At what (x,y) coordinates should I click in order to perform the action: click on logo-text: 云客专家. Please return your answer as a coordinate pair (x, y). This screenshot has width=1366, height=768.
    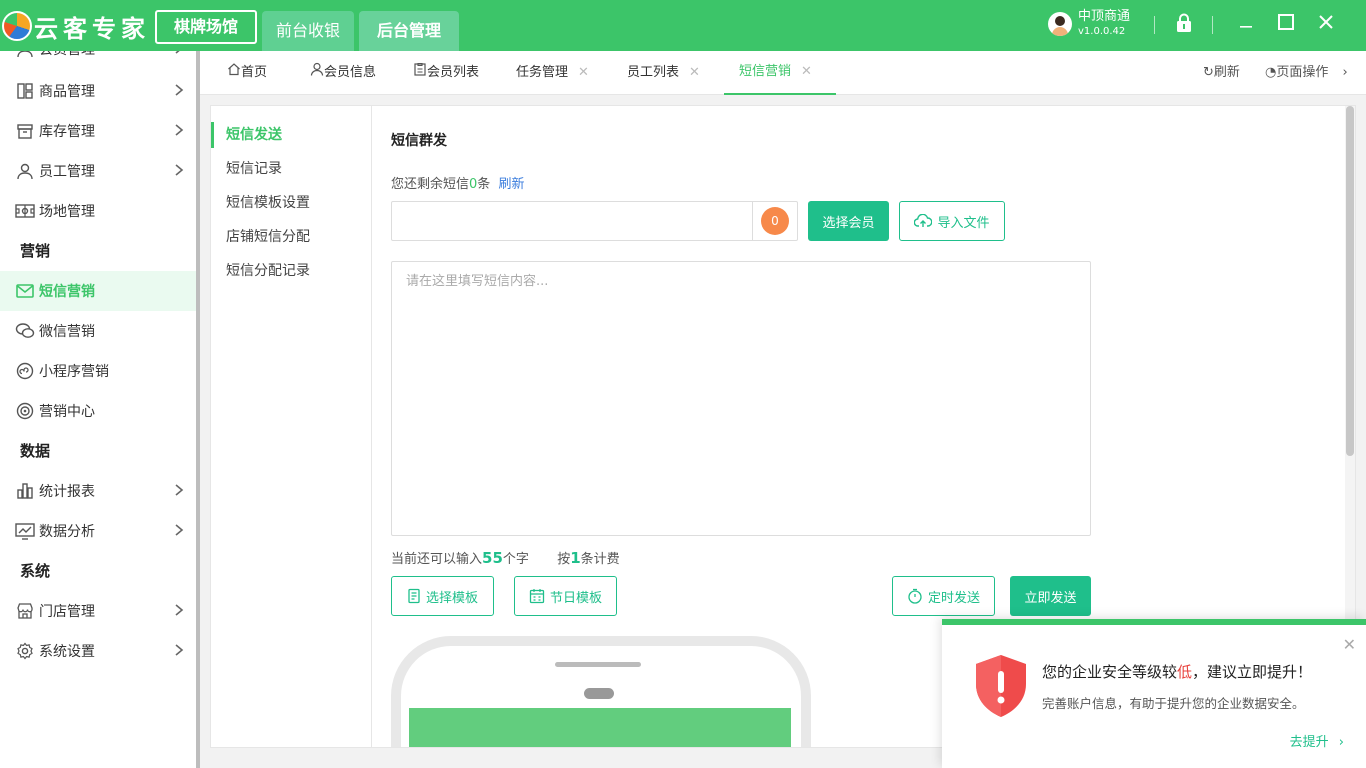
    Looking at the image, I should click on (92, 28).